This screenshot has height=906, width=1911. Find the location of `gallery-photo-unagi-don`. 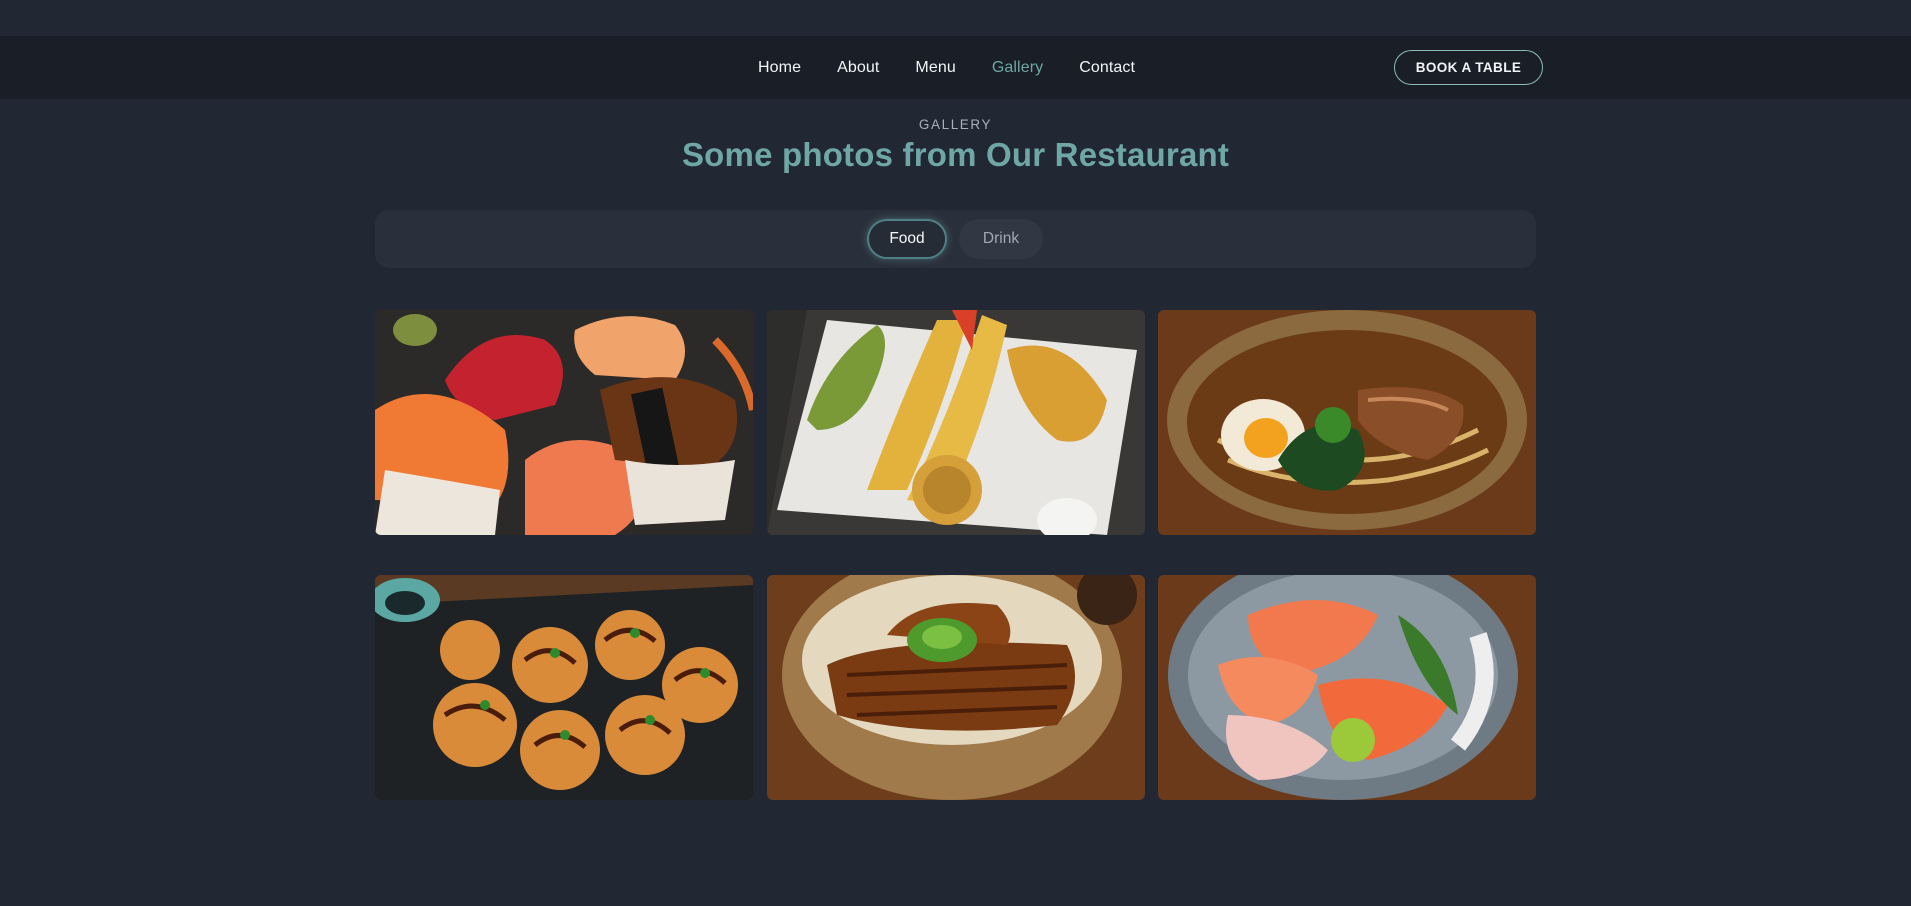

gallery-photo-unagi-don is located at coordinates (956, 687).